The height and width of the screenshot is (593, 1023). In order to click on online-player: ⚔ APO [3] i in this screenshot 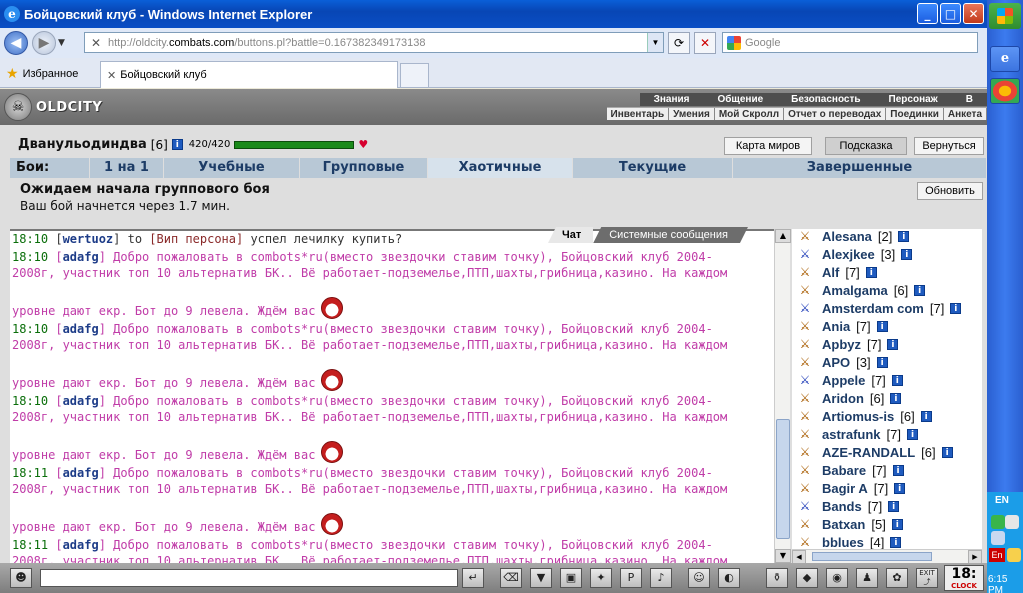, I will do `click(841, 362)`.